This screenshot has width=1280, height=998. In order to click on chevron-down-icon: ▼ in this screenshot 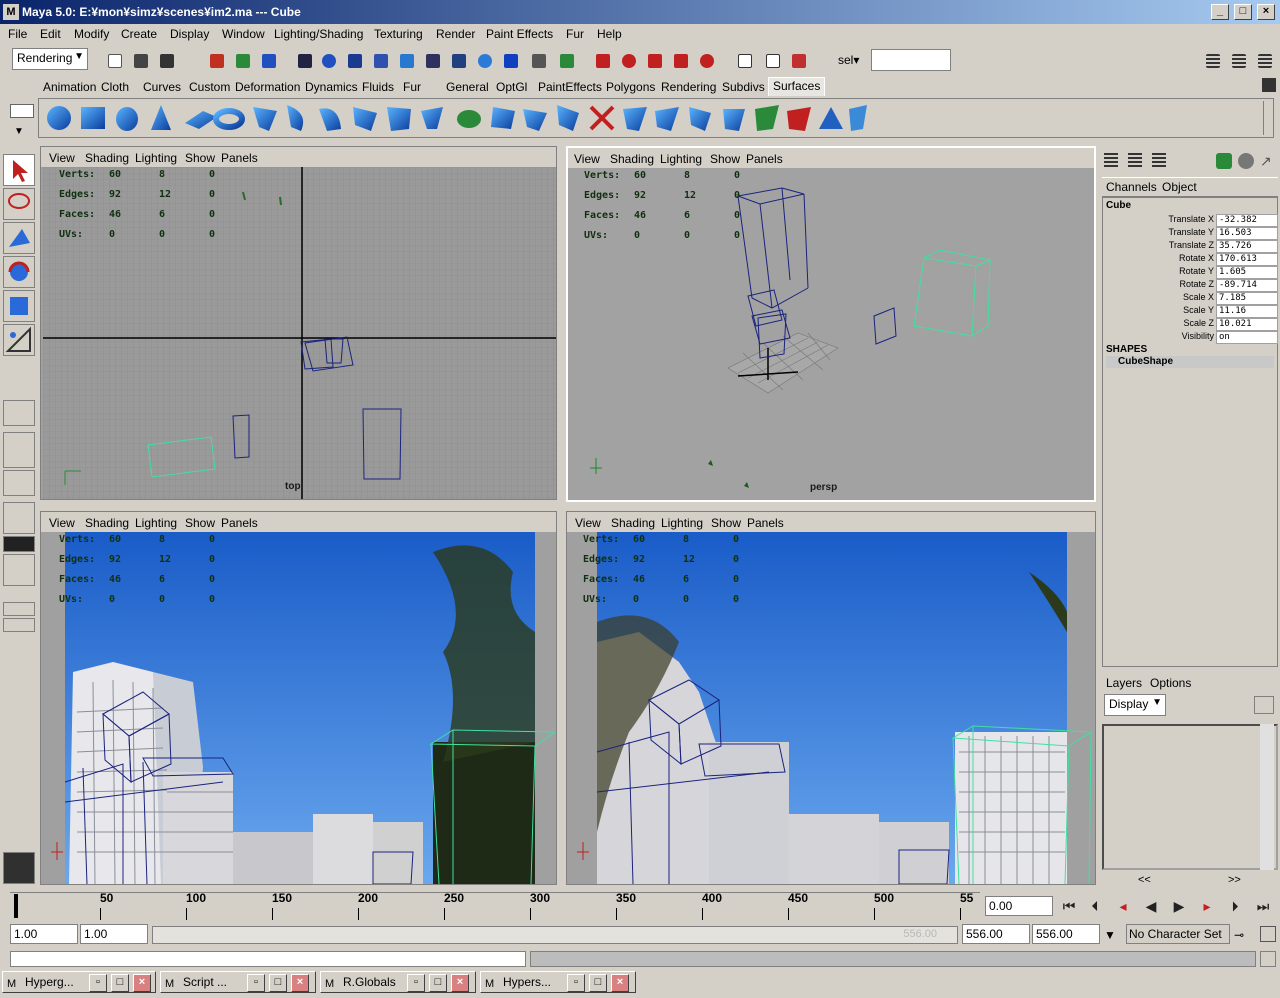, I will do `click(1110, 935)`.